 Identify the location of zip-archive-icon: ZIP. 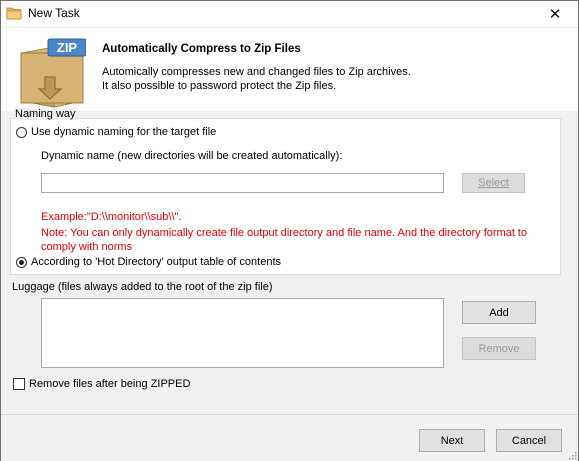
(53, 73).